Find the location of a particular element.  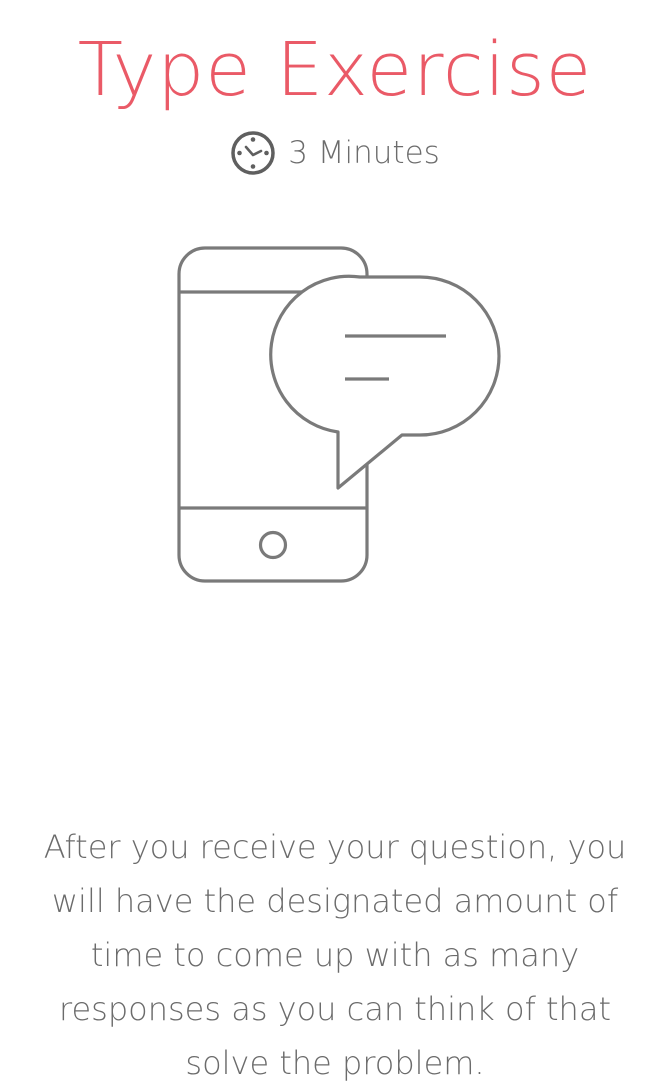

page-title: Type Exercise is located at coordinates (335, 70).